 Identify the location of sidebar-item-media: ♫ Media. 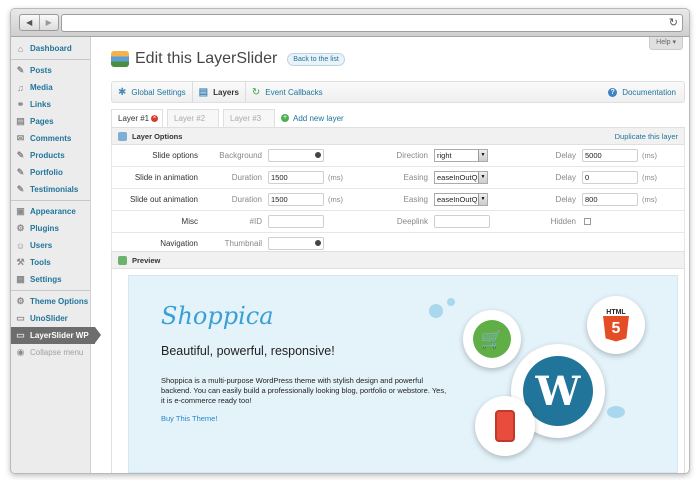
(50, 87).